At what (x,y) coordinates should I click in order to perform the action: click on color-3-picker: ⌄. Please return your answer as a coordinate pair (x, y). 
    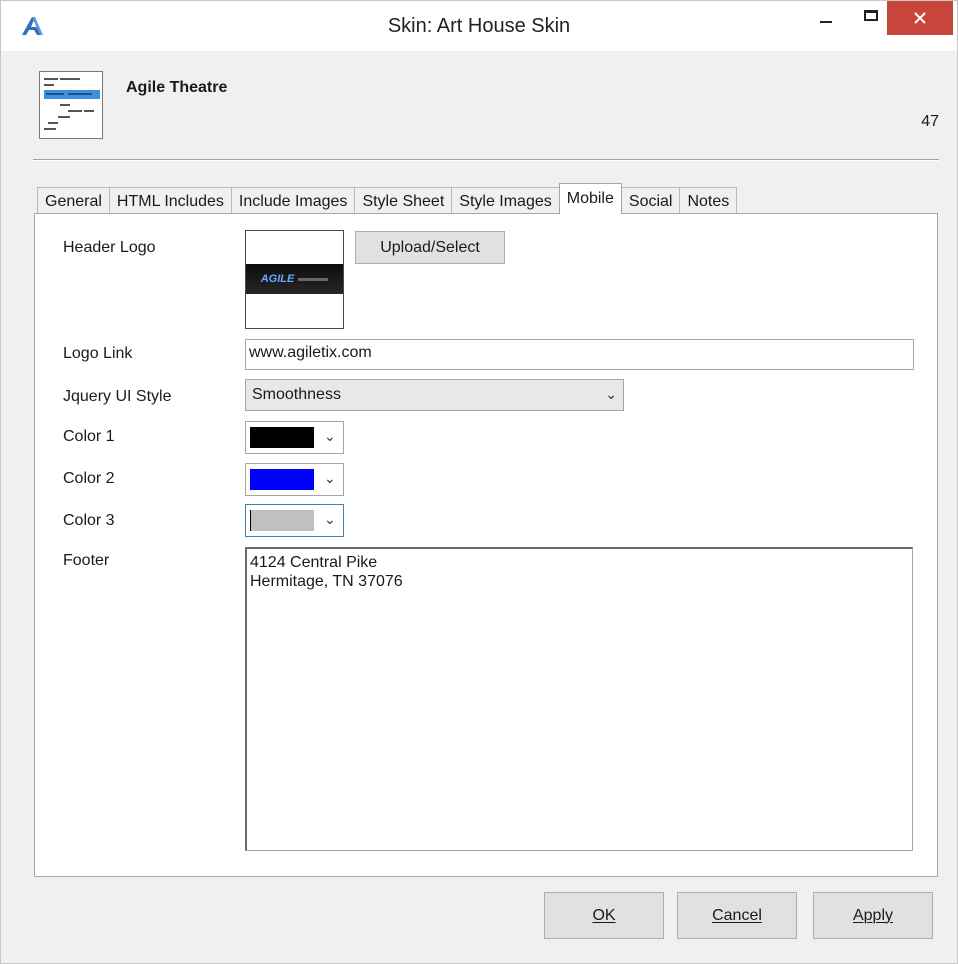
    Looking at the image, I should click on (294, 520).